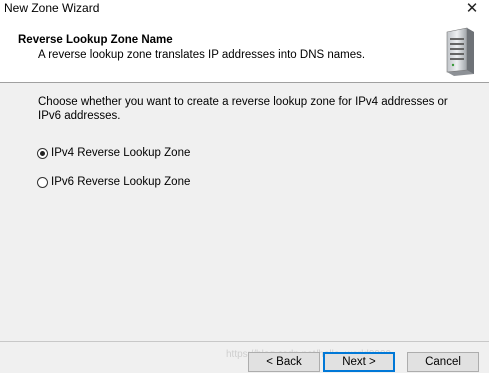 The height and width of the screenshot is (373, 489). I want to click on ipv4-radio, so click(42, 153).